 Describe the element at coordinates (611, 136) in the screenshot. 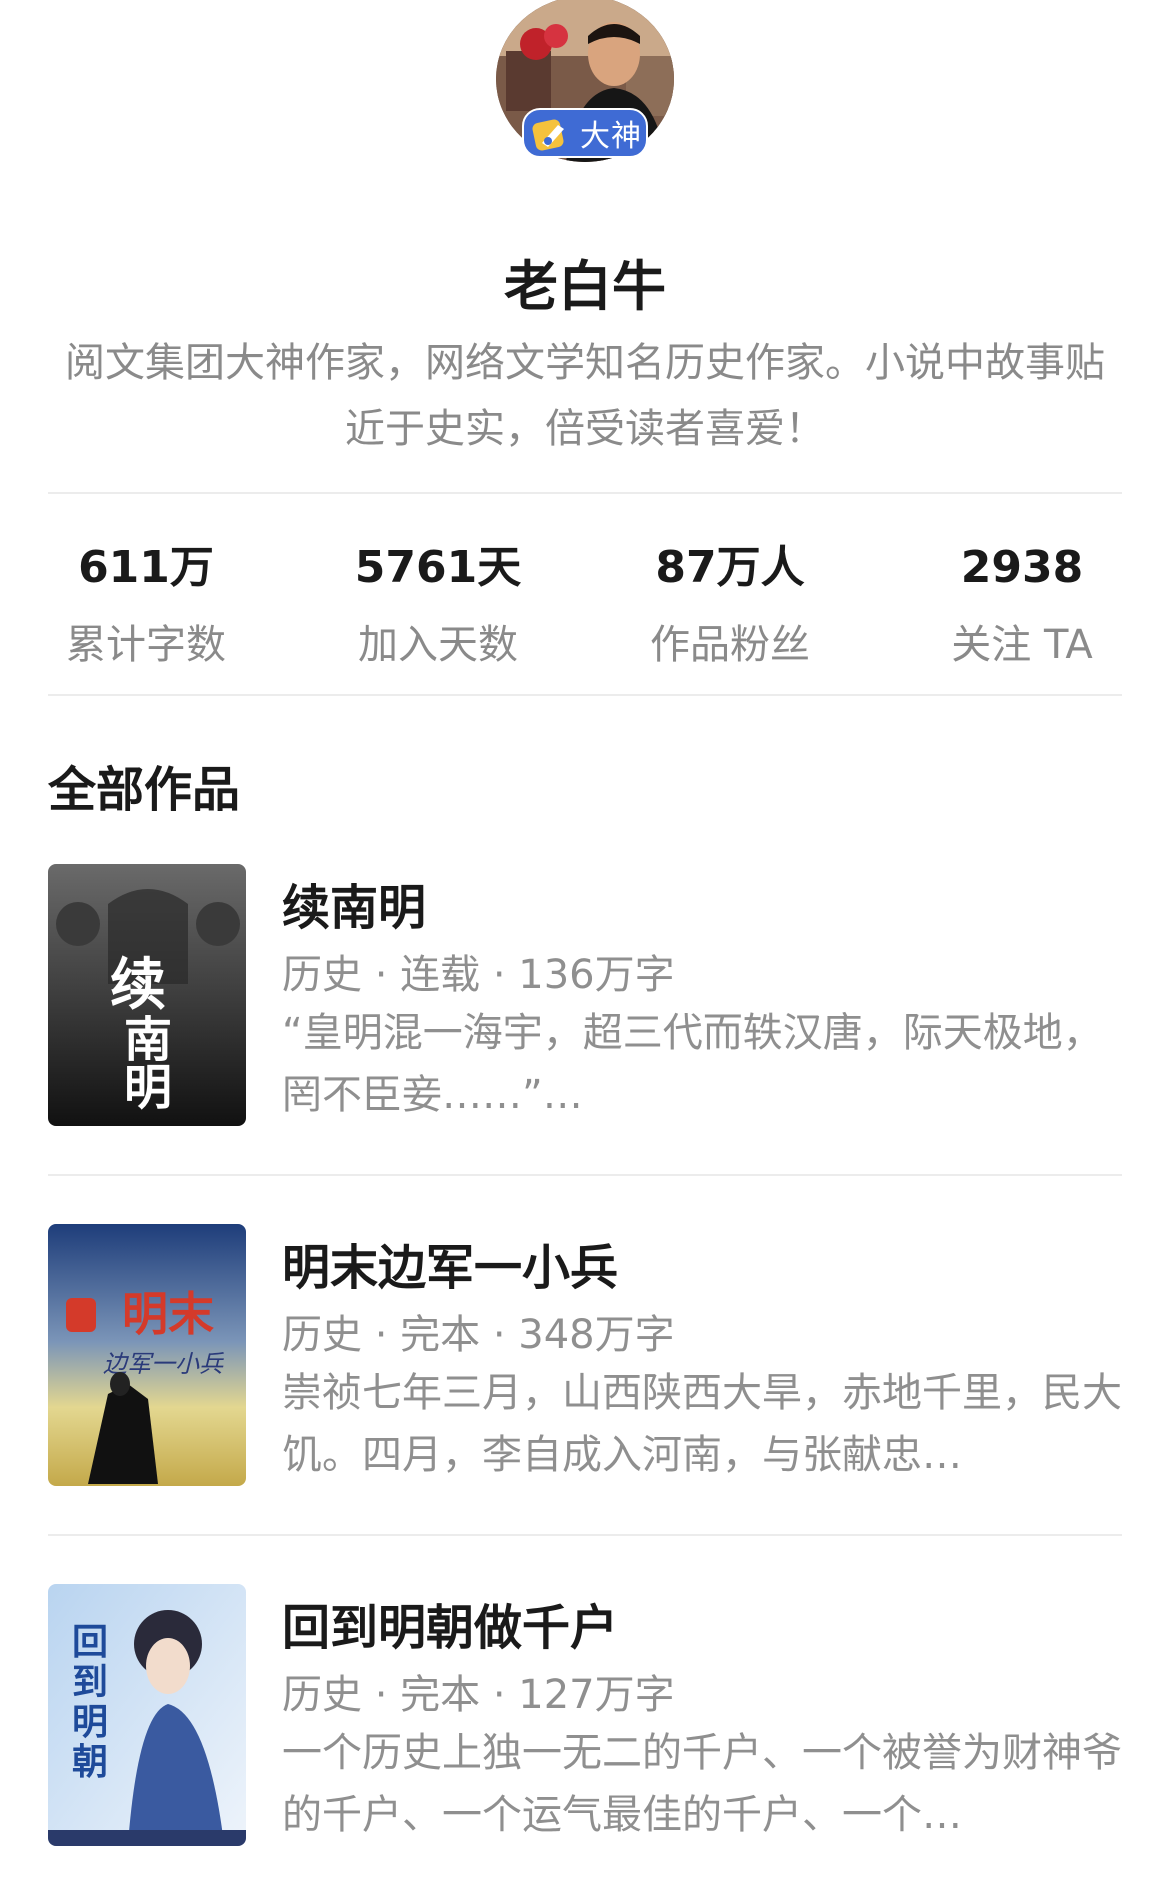

I see `badge-label: 大神` at that location.